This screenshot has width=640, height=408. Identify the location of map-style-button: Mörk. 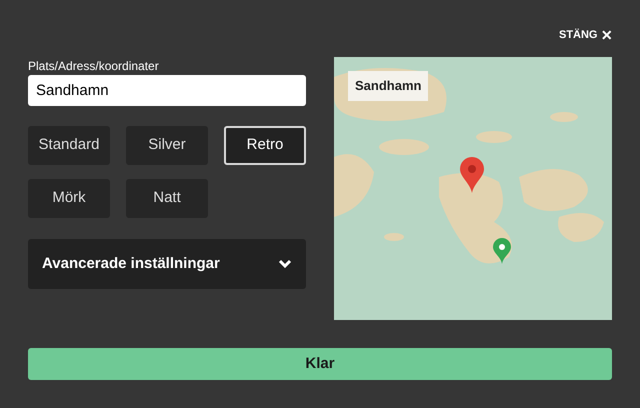
(69, 198).